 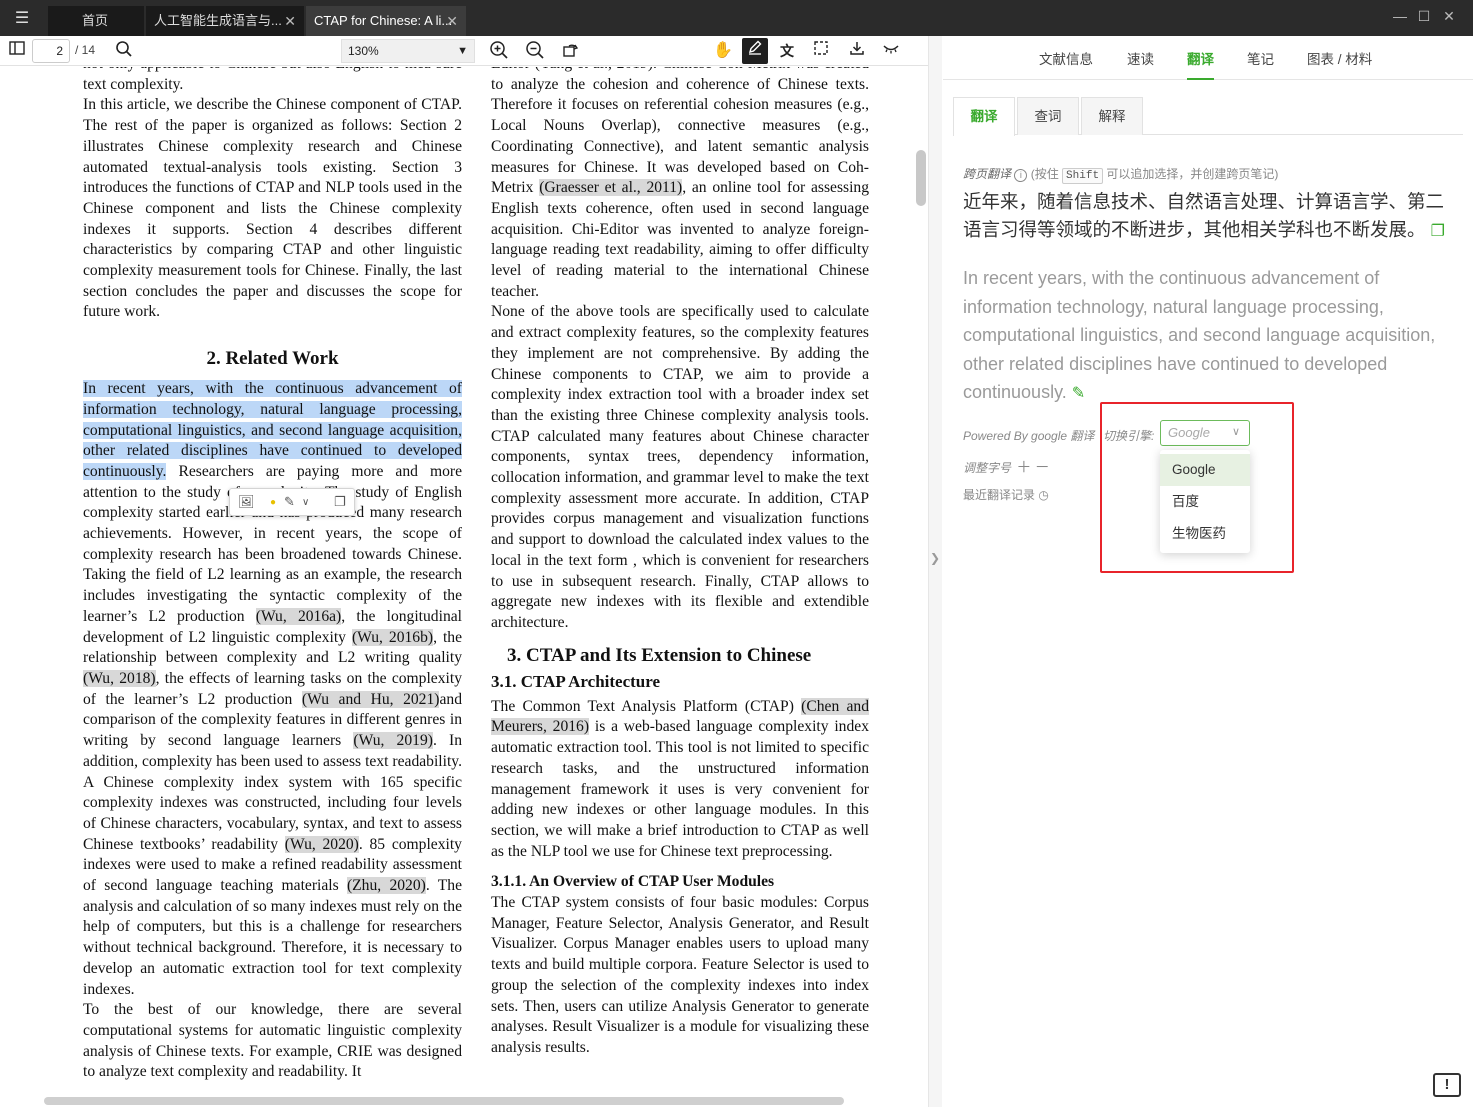 I want to click on chevron-down-icon: ∨, so click(x=305, y=502).